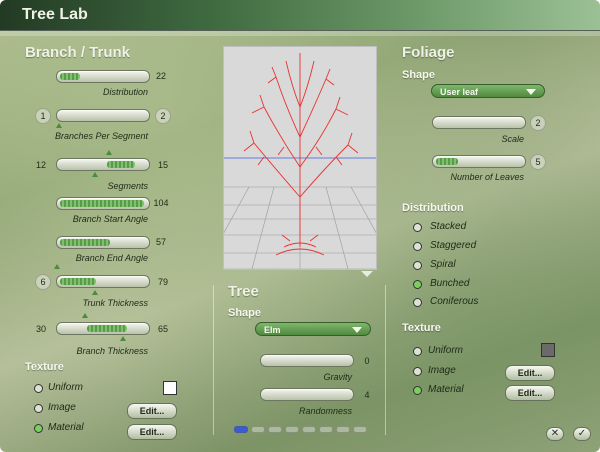 This screenshot has height=452, width=600. I want to click on branch-thickness-value: 65, so click(162, 329).